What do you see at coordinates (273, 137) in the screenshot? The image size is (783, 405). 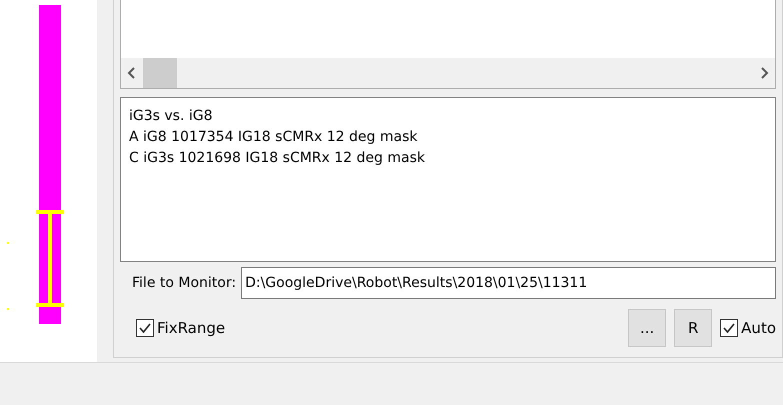 I see `note-line: A iG8 1017354 IG18 sCMRx 12 deg mask` at bounding box center [273, 137].